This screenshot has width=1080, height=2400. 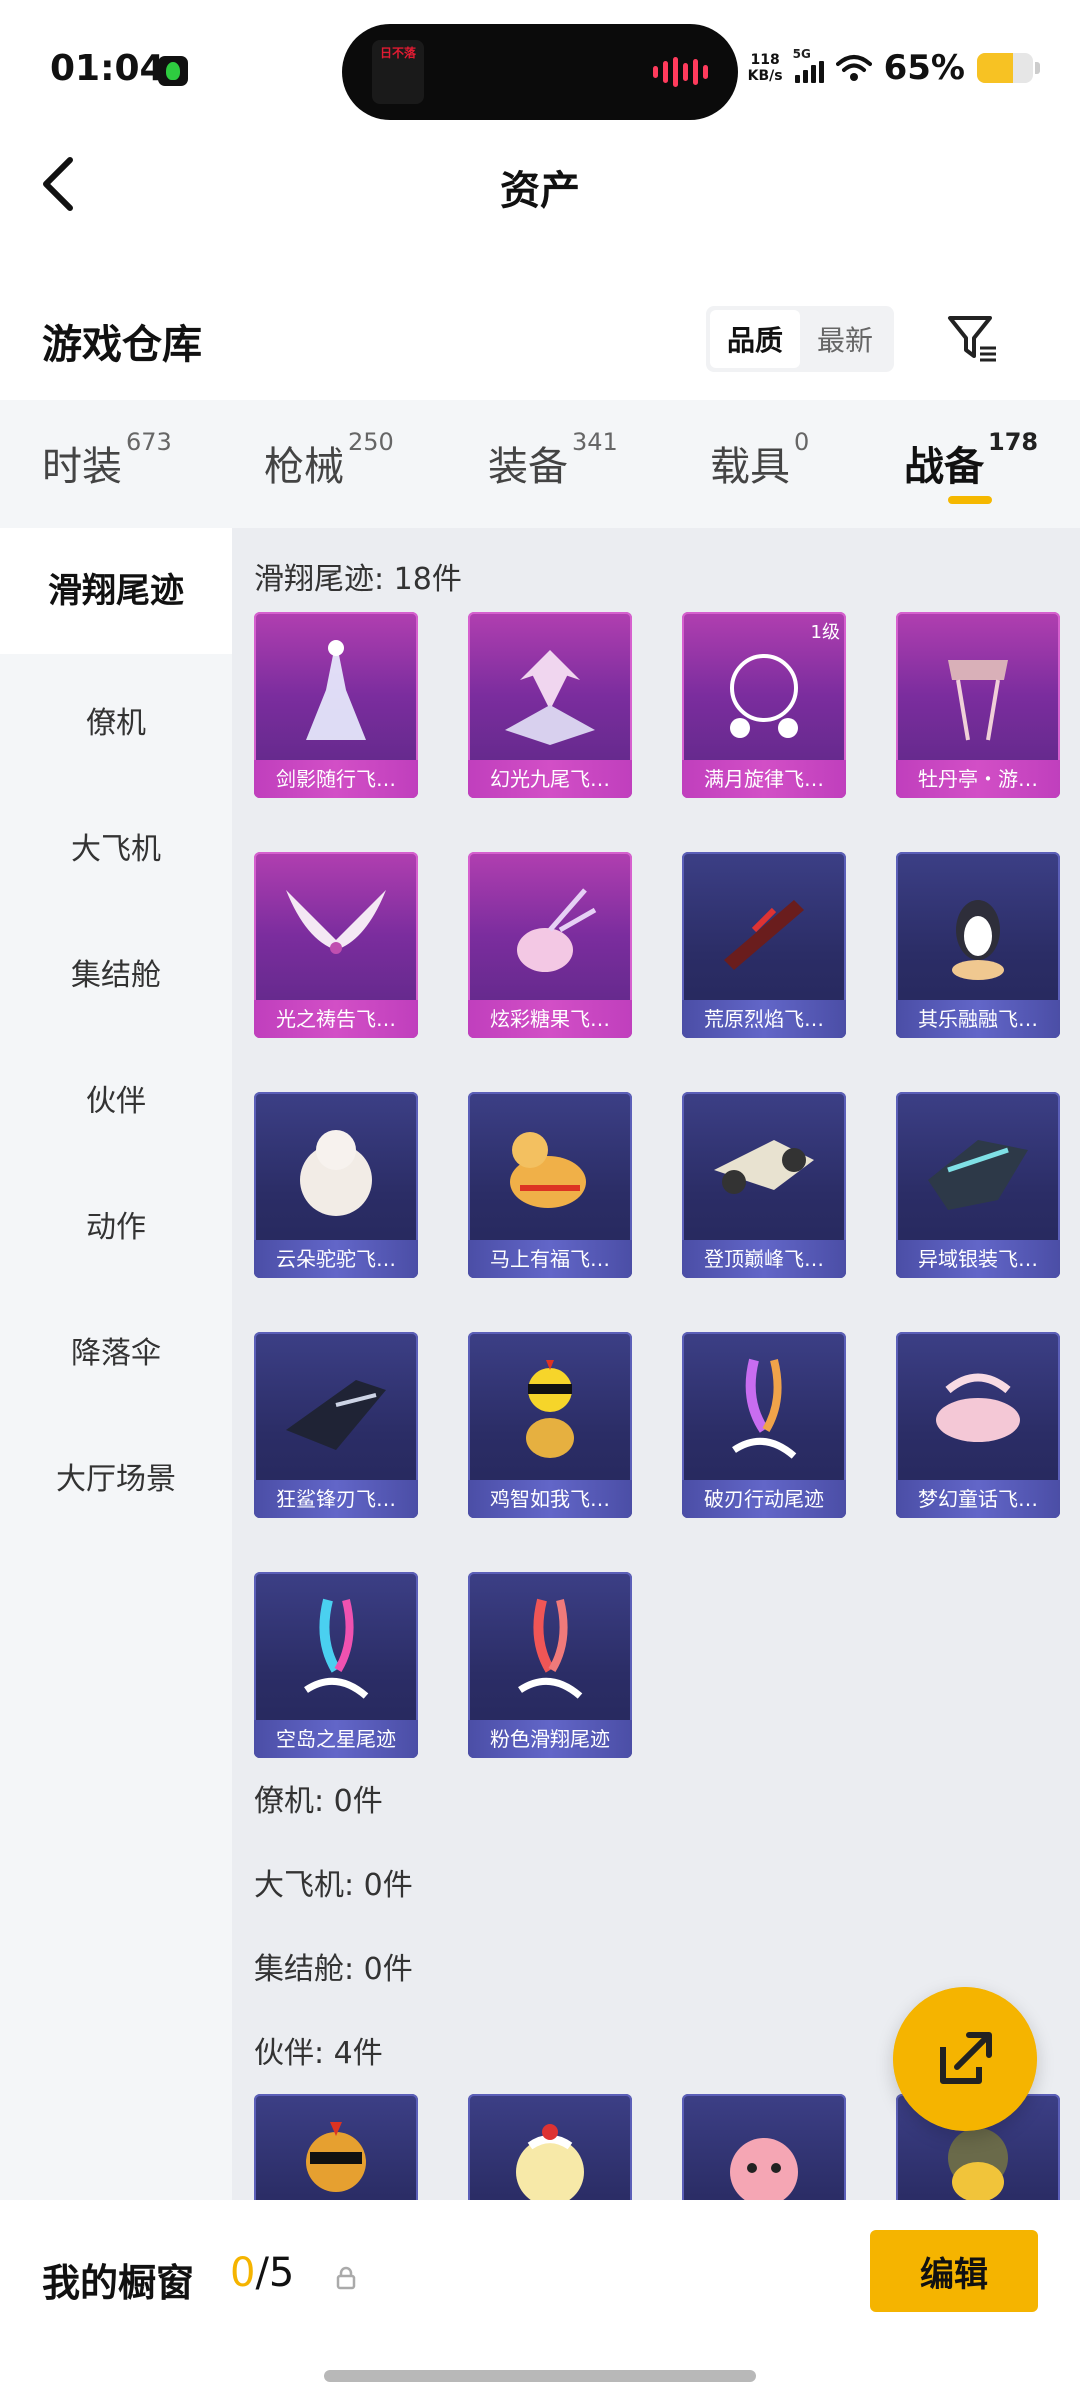 I want to click on home-indicator, so click(x=540, y=2376).